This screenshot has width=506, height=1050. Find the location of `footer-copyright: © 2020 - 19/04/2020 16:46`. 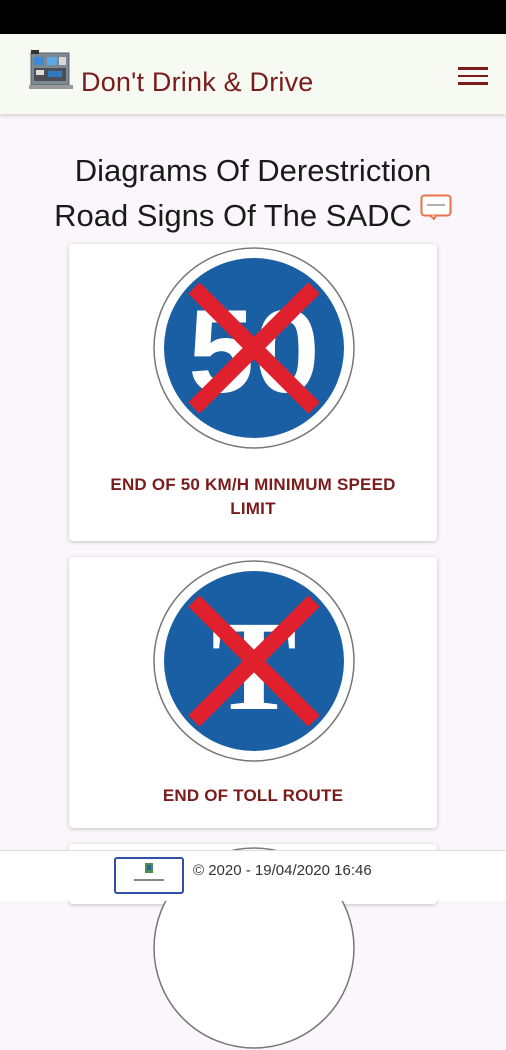

footer-copyright: © 2020 - 19/04/2020 16:46 is located at coordinates (282, 870).